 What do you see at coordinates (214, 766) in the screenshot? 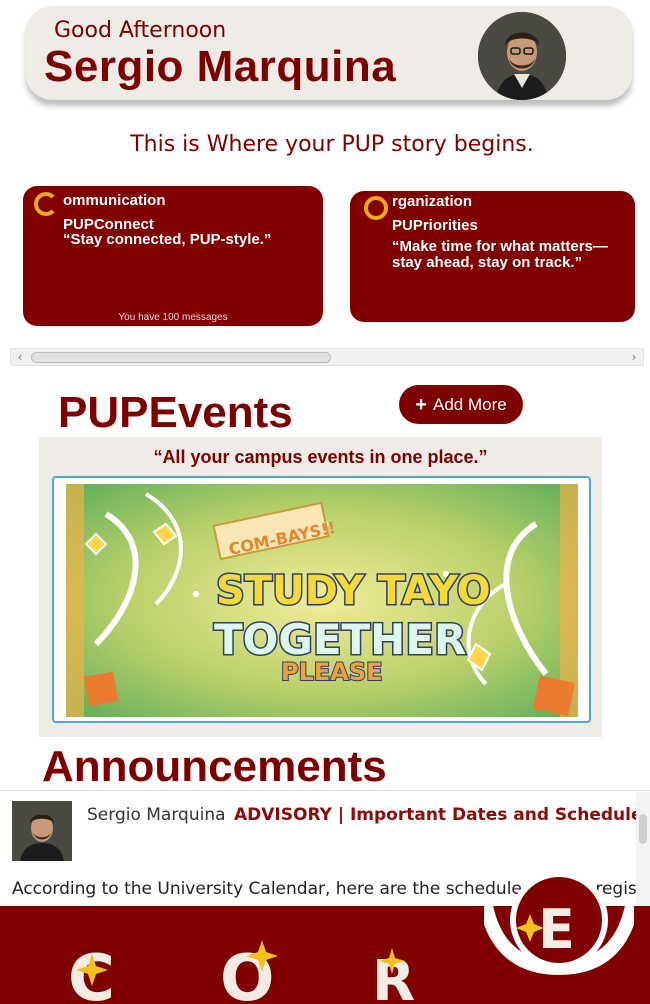
I see `announcements-title: Announcements` at bounding box center [214, 766].